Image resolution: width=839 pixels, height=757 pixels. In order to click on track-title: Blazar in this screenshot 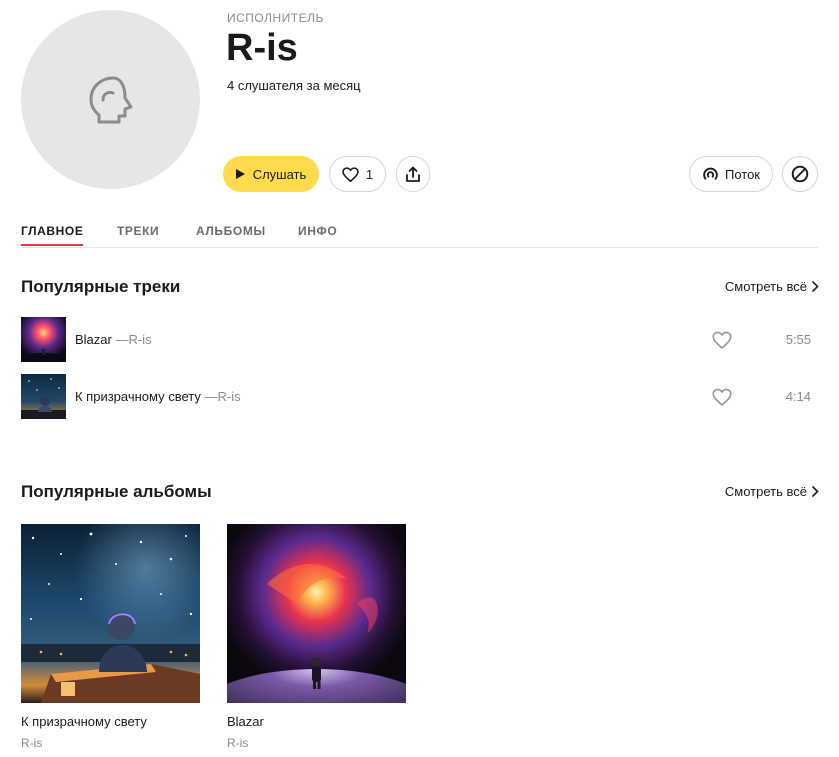, I will do `click(93, 339)`.